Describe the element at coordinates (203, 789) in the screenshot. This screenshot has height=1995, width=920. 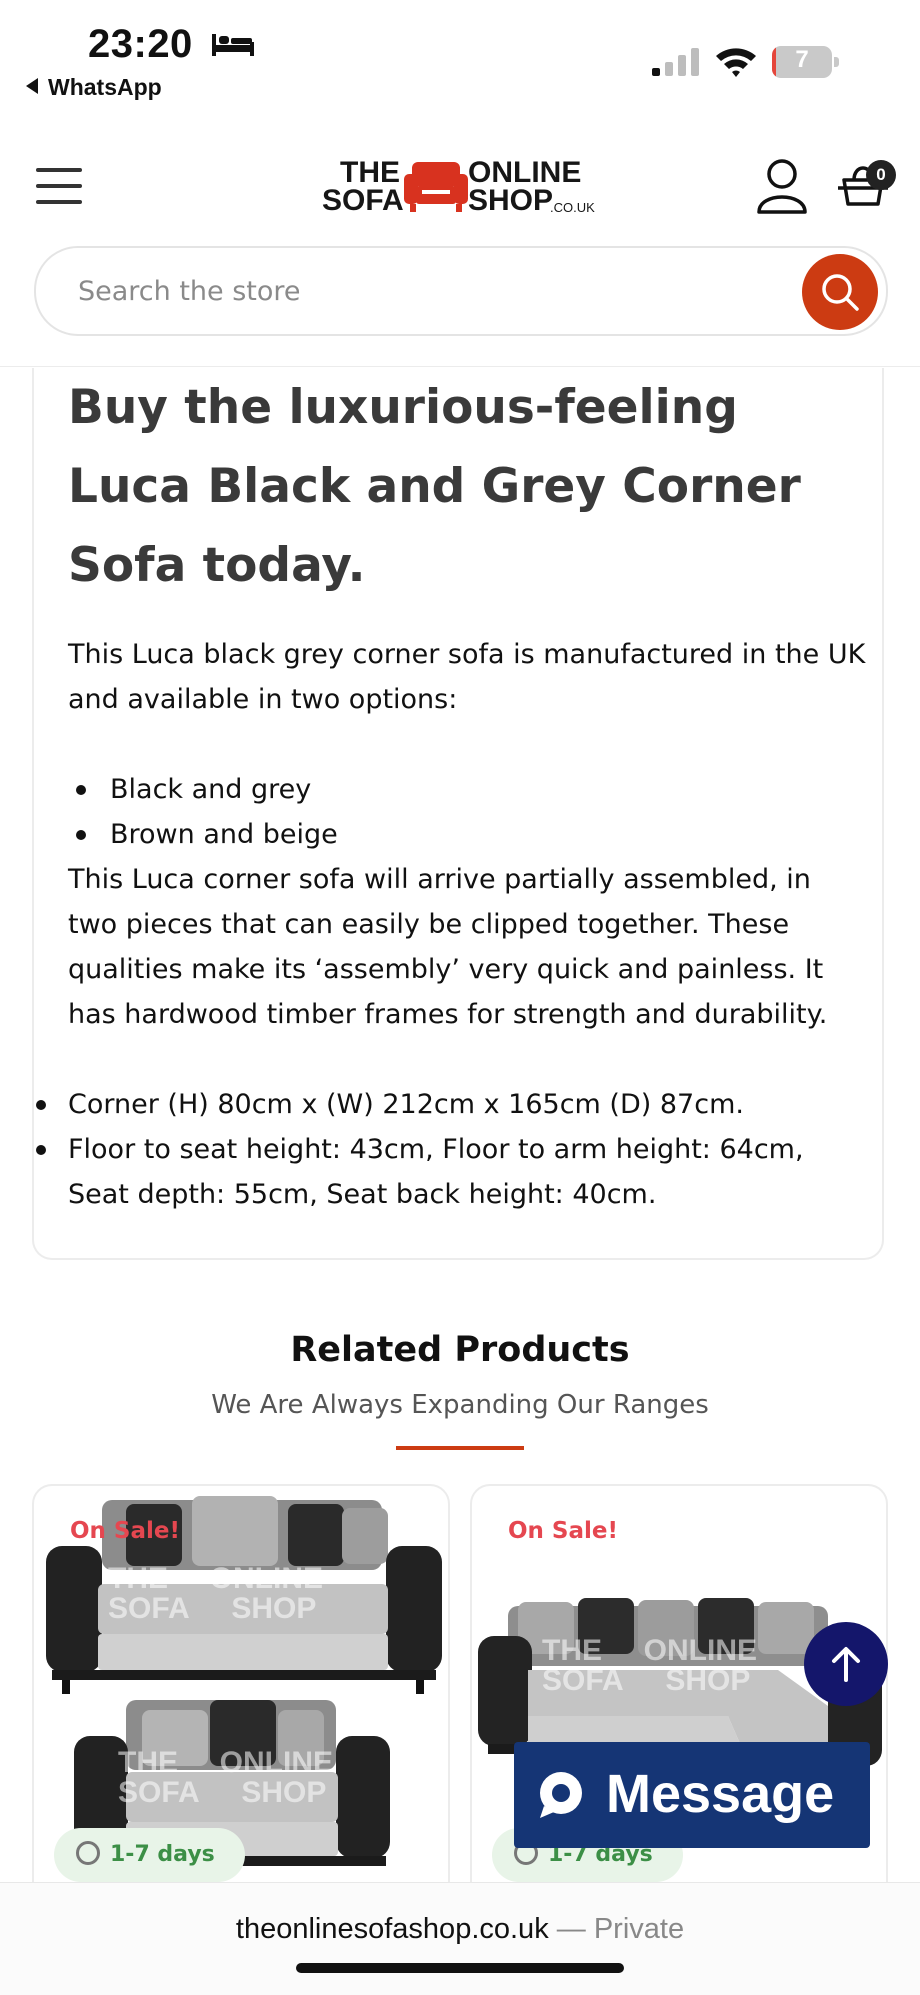
I see `list-item: Black and grey` at that location.